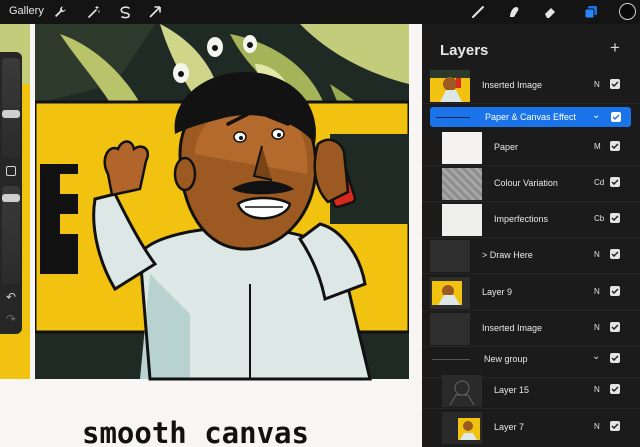 The width and height of the screenshot is (640, 447). I want to click on magic-wand-icon, so click(94, 12).